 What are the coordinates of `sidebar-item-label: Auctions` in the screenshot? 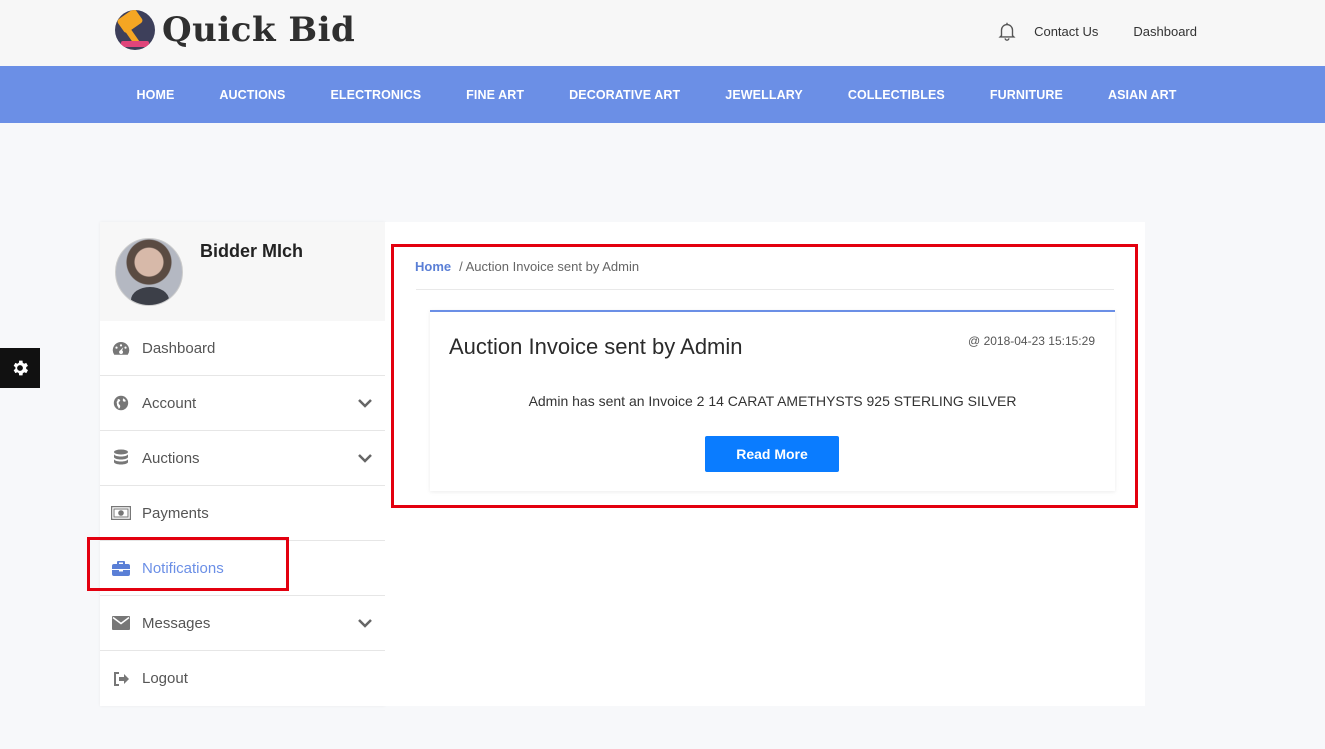 It's located at (171, 458).